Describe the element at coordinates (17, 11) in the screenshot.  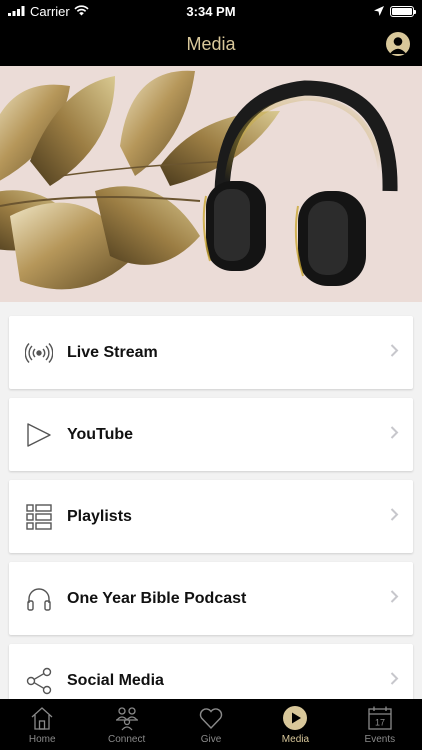
I see `signal-icon` at that location.